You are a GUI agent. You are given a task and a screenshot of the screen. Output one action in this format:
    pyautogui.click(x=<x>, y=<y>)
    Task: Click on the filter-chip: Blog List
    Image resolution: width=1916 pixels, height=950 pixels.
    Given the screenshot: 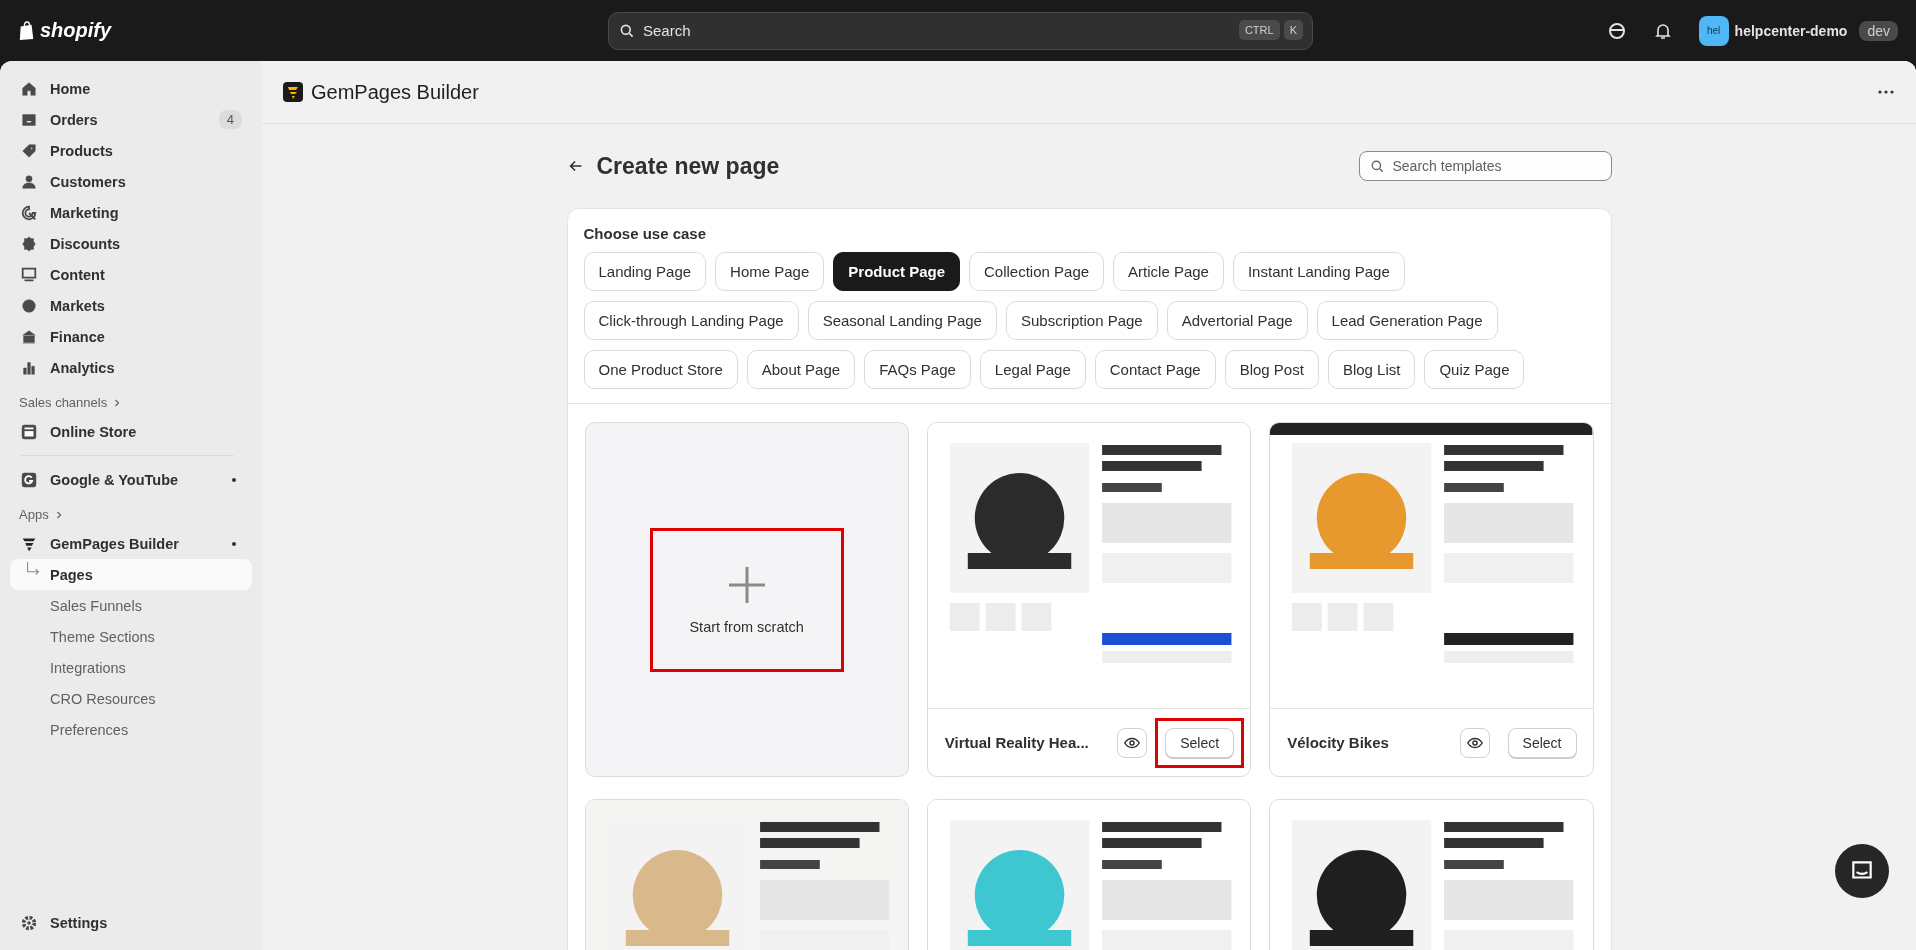 What is the action you would take?
    pyautogui.click(x=1371, y=369)
    